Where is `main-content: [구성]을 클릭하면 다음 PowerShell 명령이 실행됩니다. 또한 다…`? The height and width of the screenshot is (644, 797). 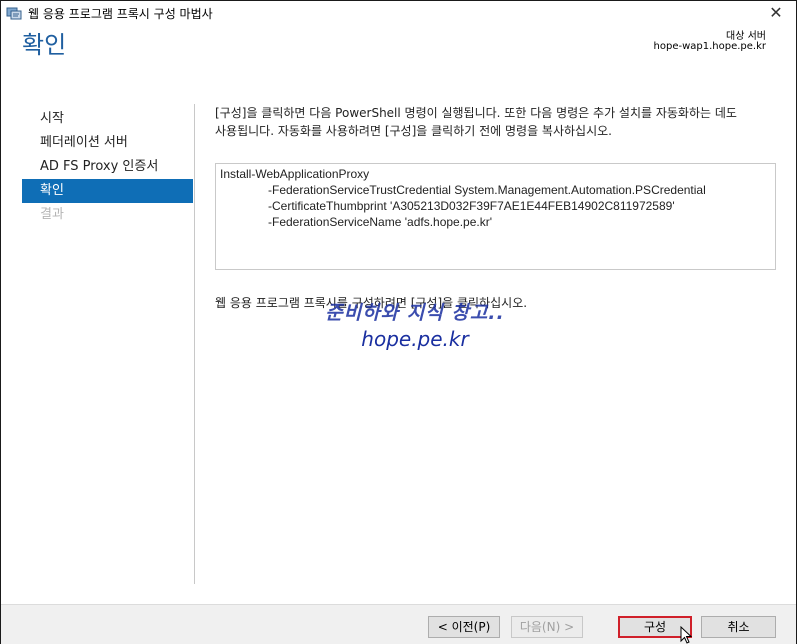
main-content: [구성]을 클릭하면 다음 PowerShell 명령이 실행됩니다. 또한 다… is located at coordinates (495, 122).